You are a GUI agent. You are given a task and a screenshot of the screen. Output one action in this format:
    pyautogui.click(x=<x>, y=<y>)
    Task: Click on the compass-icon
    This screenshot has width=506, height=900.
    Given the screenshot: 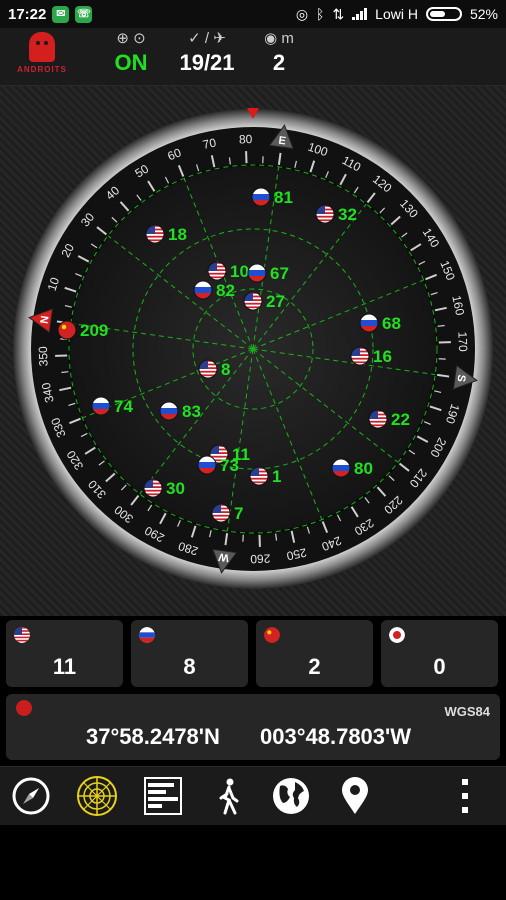 What is the action you would take?
    pyautogui.click(x=31, y=796)
    